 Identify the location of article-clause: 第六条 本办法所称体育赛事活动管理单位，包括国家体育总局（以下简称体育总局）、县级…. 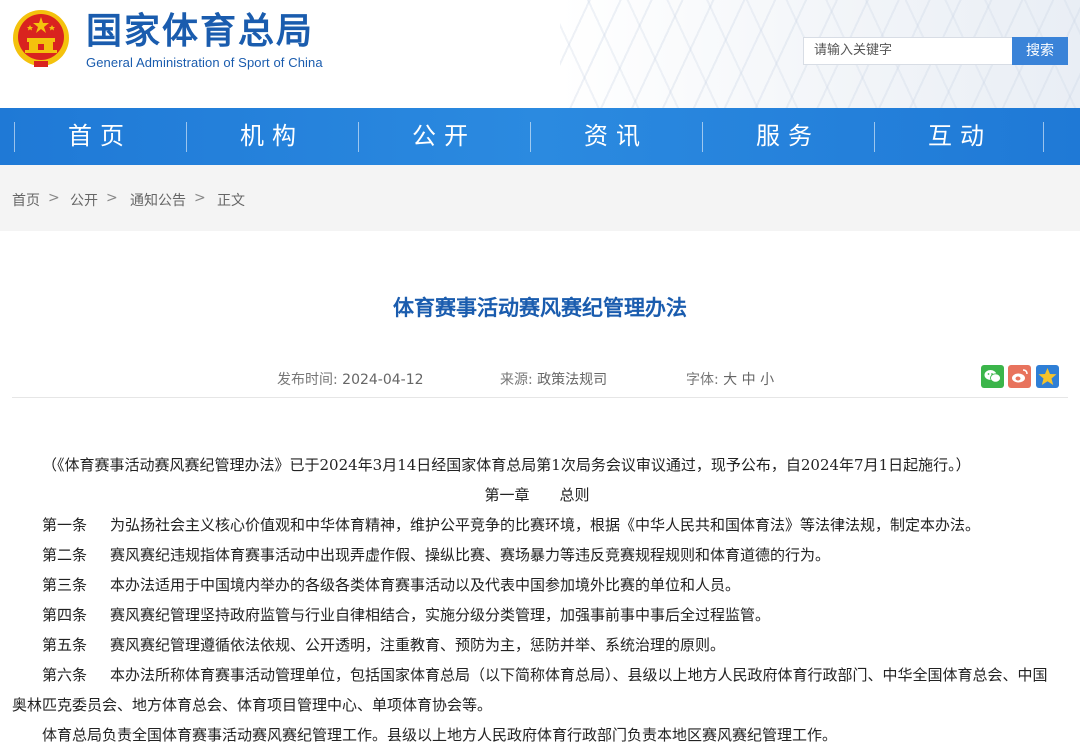
(537, 690).